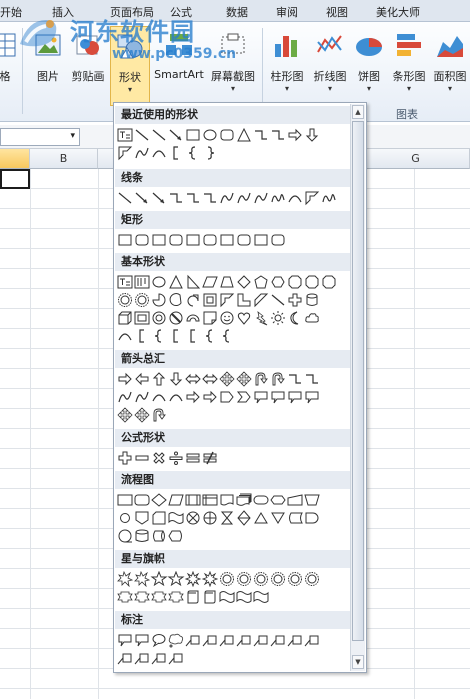  What do you see at coordinates (179, 62) in the screenshot?
I see `smartart-button: SmartArt` at bounding box center [179, 62].